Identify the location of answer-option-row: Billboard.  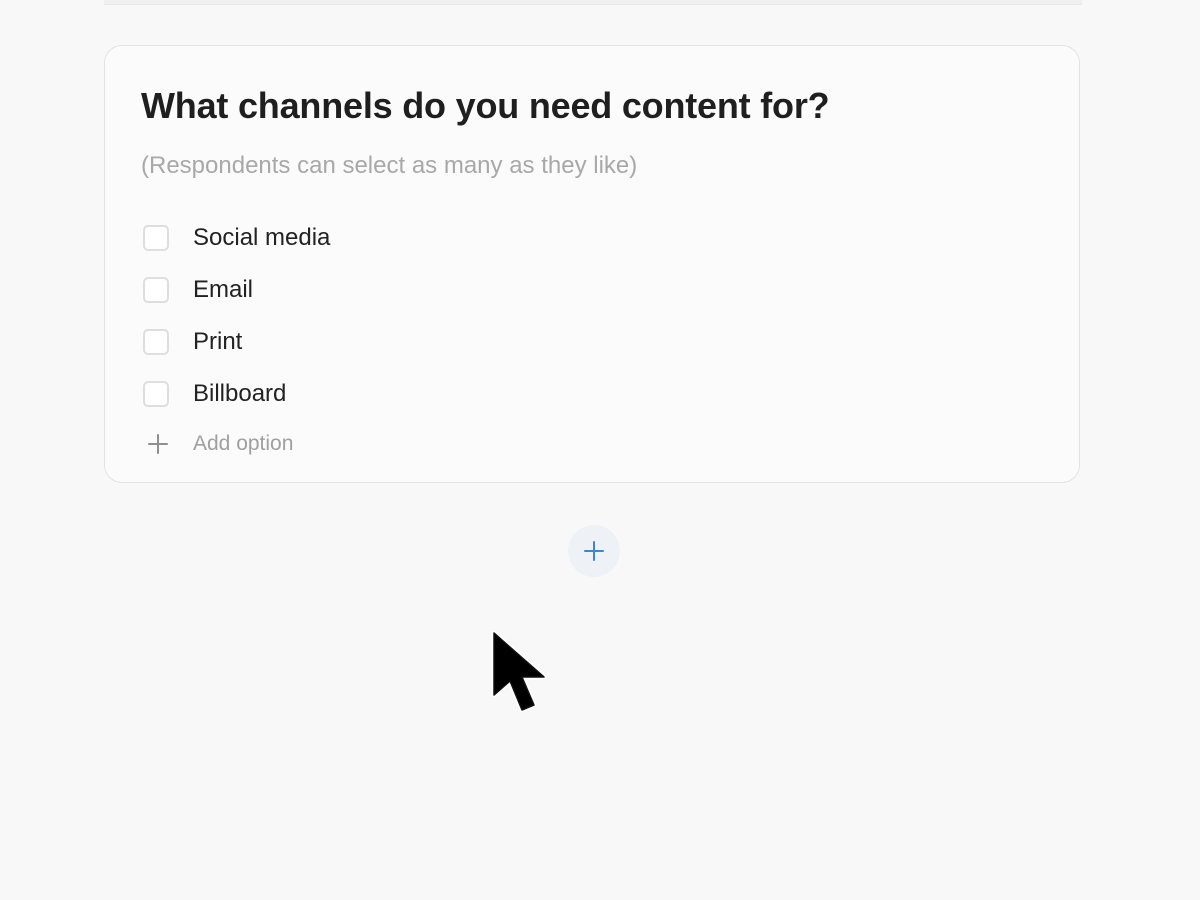
(493, 394).